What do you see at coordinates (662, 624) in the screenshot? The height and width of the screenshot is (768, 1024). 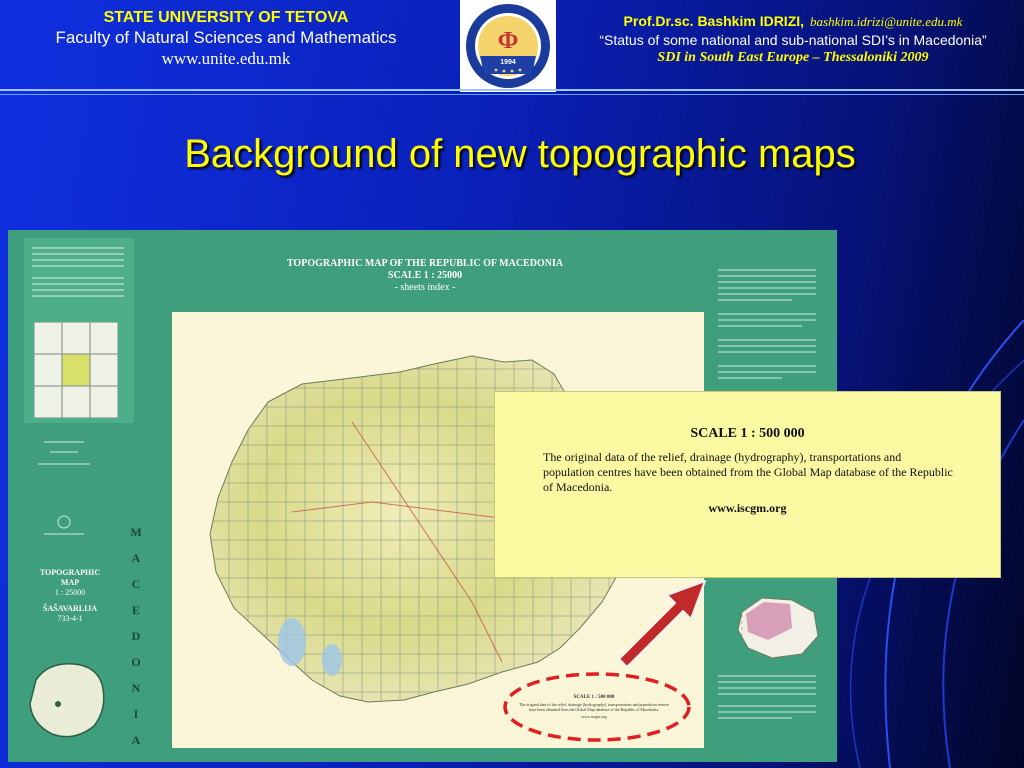 I see `zoom-arrow-icon` at bounding box center [662, 624].